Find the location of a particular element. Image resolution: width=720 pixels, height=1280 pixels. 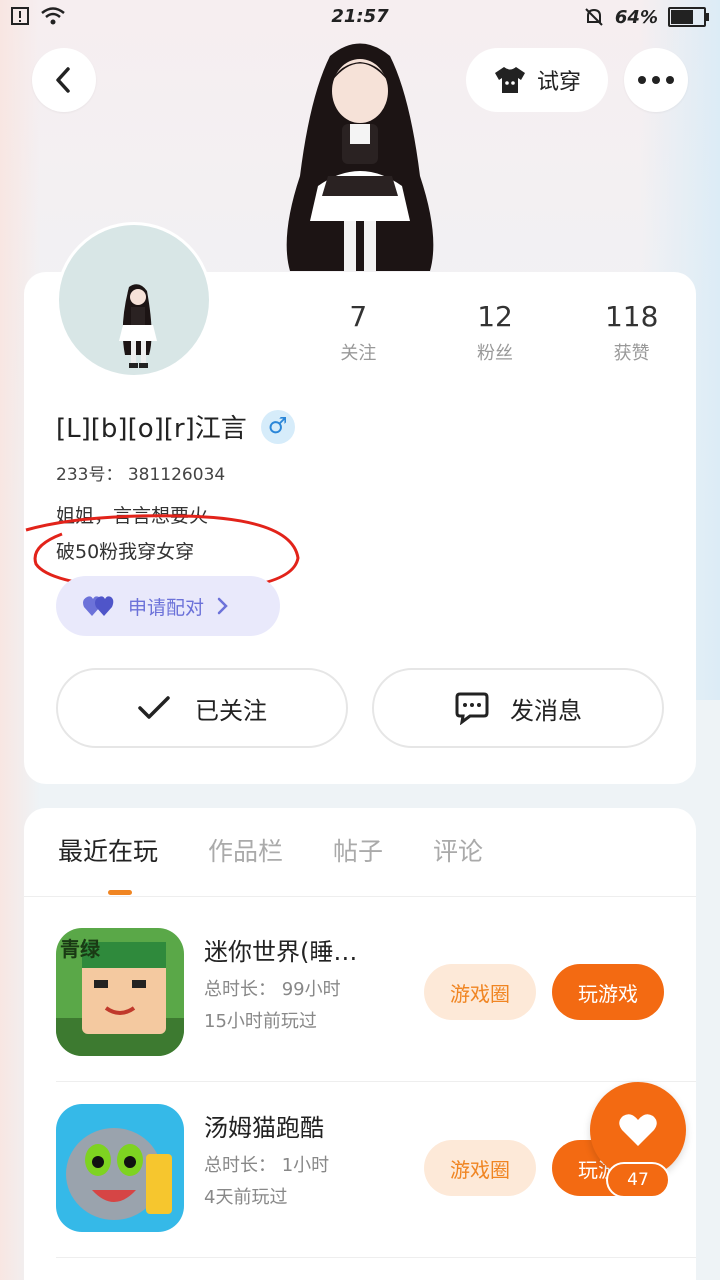

avatar-figure-image is located at coordinates (138, 326).